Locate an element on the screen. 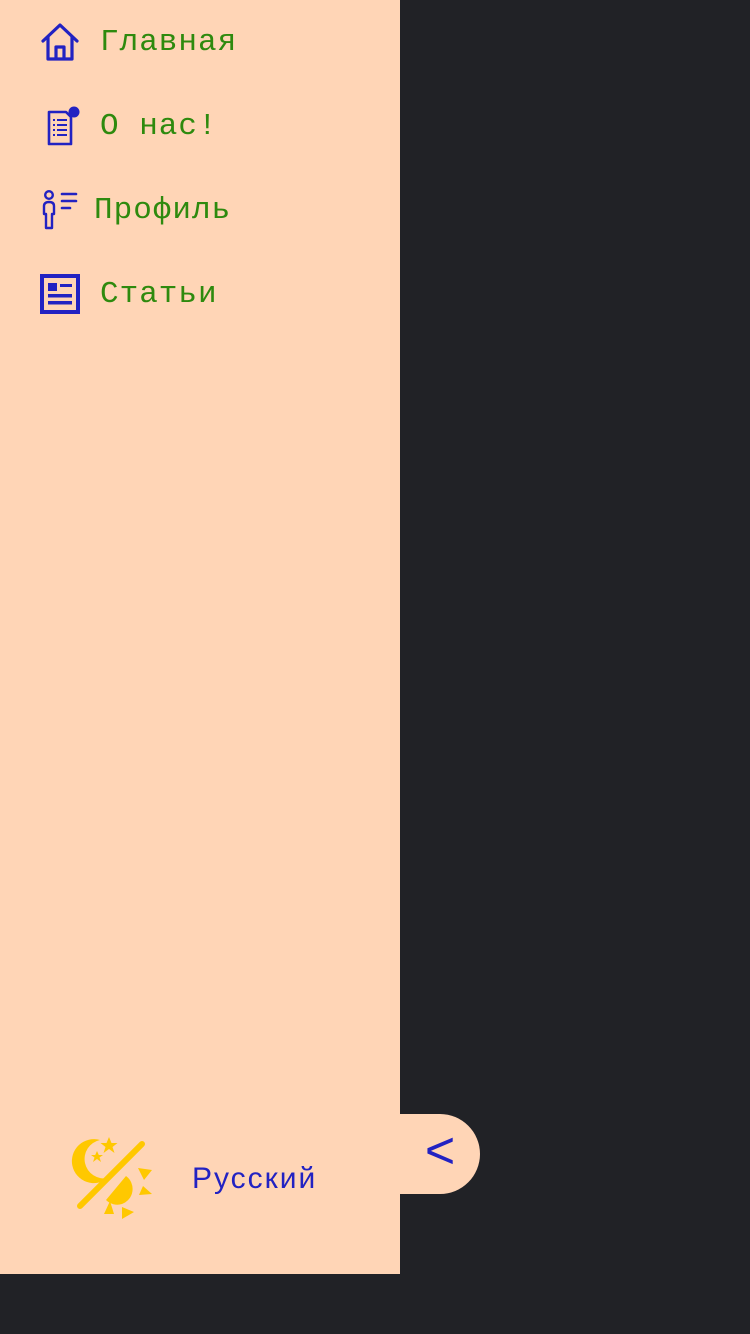  sidebar-item-about: О нас! is located at coordinates (127, 126).